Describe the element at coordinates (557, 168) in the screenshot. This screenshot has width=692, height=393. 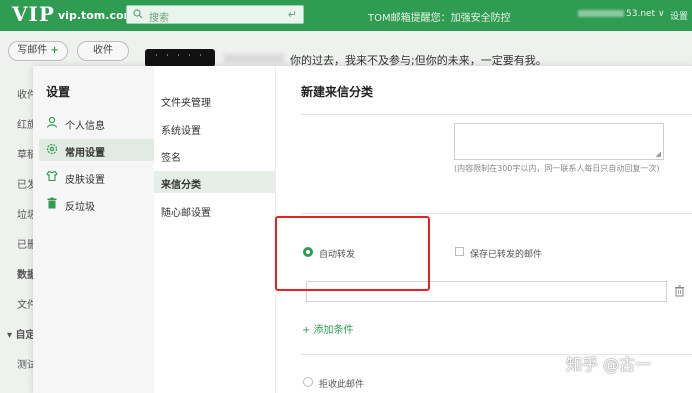
I see `auto-reply-hint: (内容限制在300字以内，同一联系人每日只自动回复一次)` at that location.